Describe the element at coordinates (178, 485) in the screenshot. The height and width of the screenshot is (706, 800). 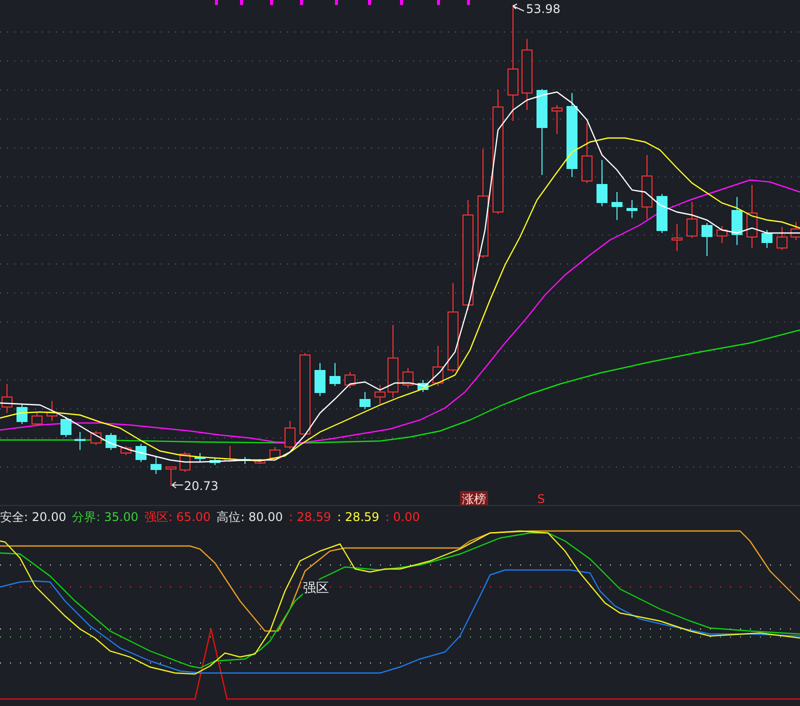
I see `arrow-icon` at that location.